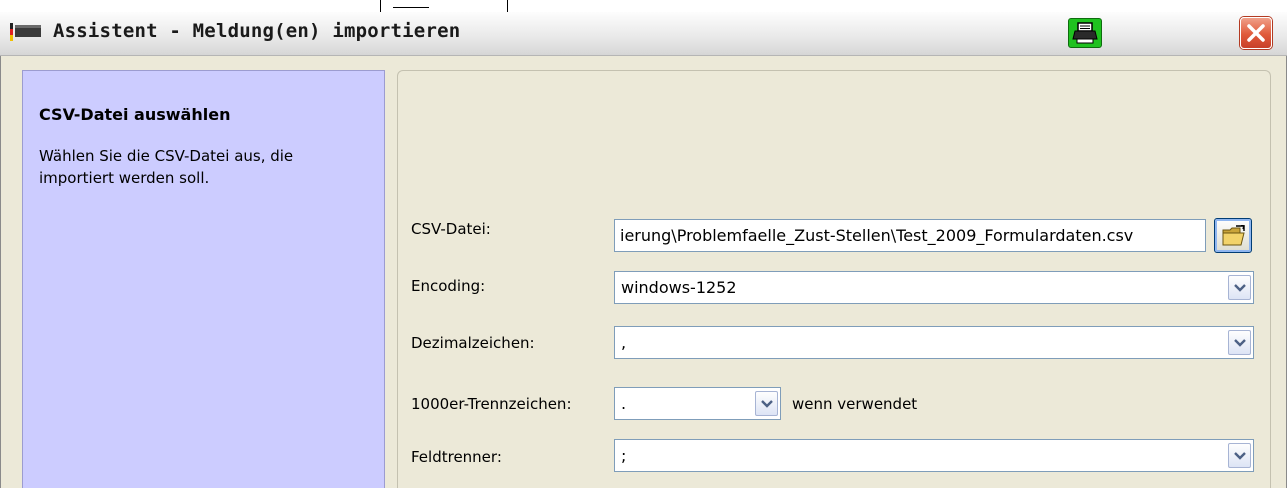 The image size is (1287, 488). I want to click on encoding-value: windows-1252, so click(679, 287).